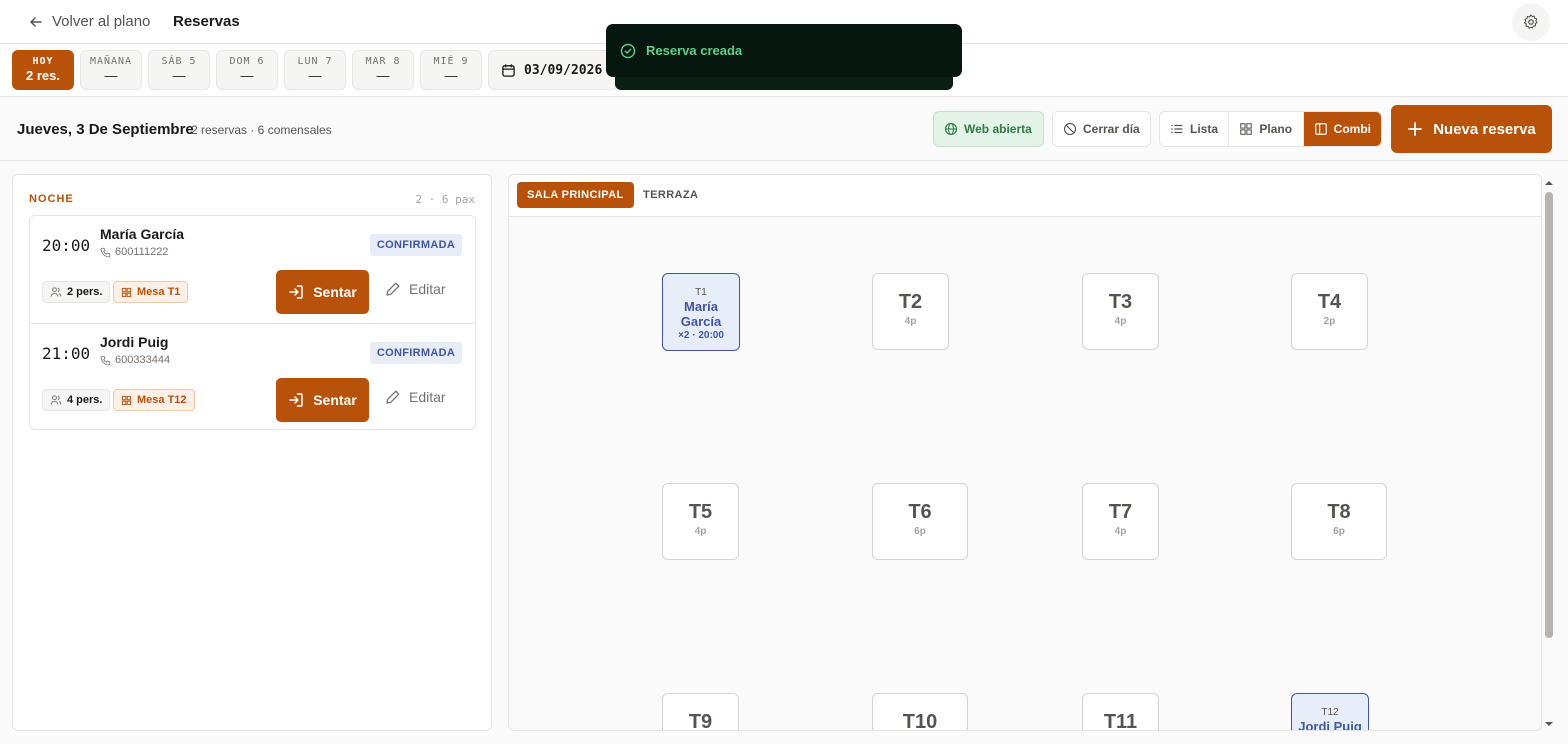 This screenshot has height=744, width=1568. I want to click on day-chip-label: LUN 7, so click(315, 61).